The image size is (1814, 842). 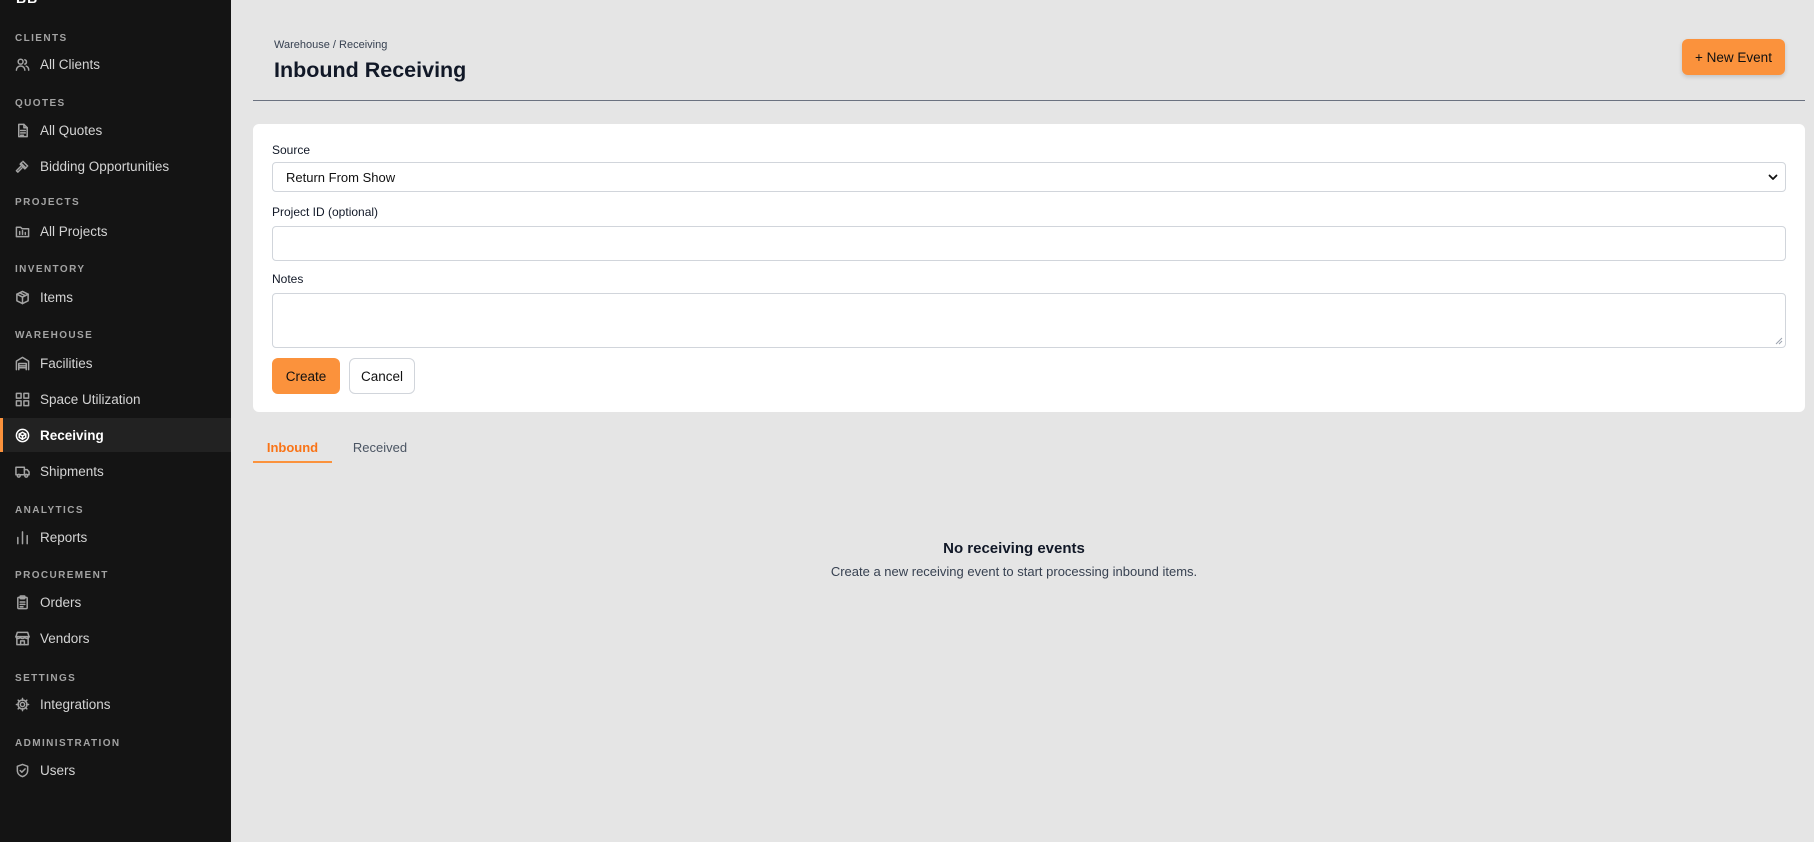 What do you see at coordinates (115, 770) in the screenshot?
I see `sidebar-item-users: Users` at bounding box center [115, 770].